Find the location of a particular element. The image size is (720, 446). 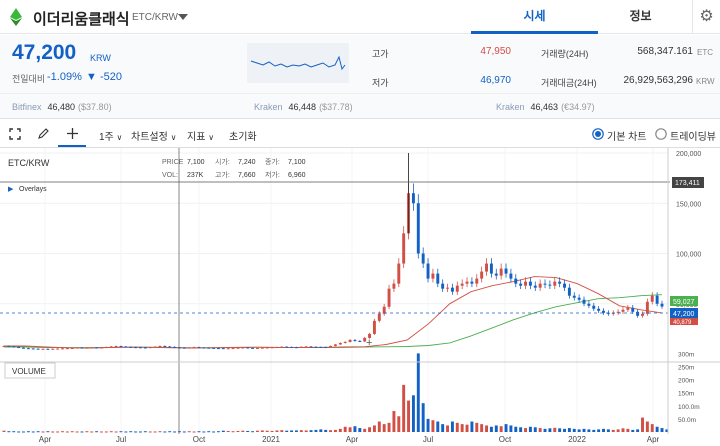

radio-selected-icon is located at coordinates (598, 134).